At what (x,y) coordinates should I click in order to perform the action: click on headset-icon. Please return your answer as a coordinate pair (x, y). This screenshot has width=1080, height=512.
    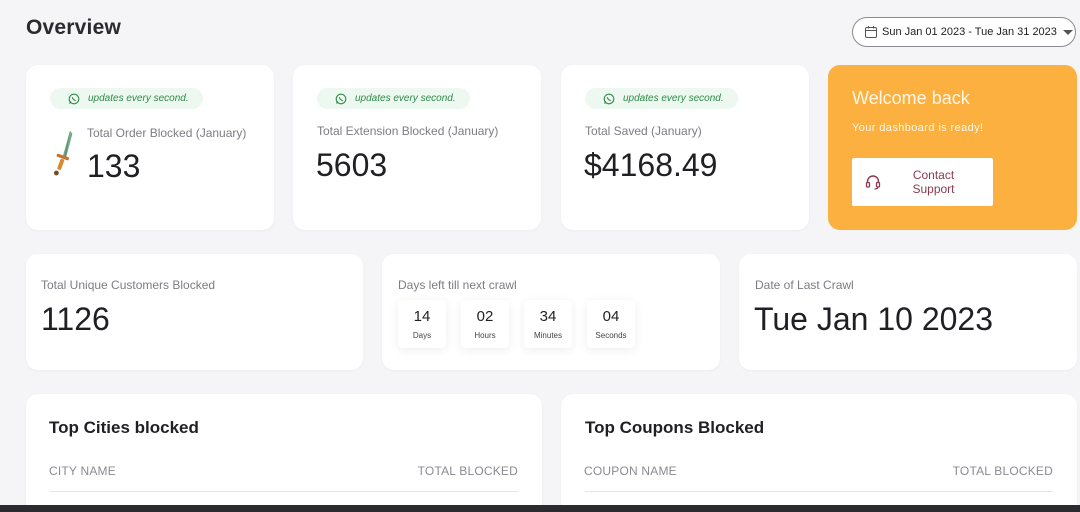
    Looking at the image, I should click on (873, 182).